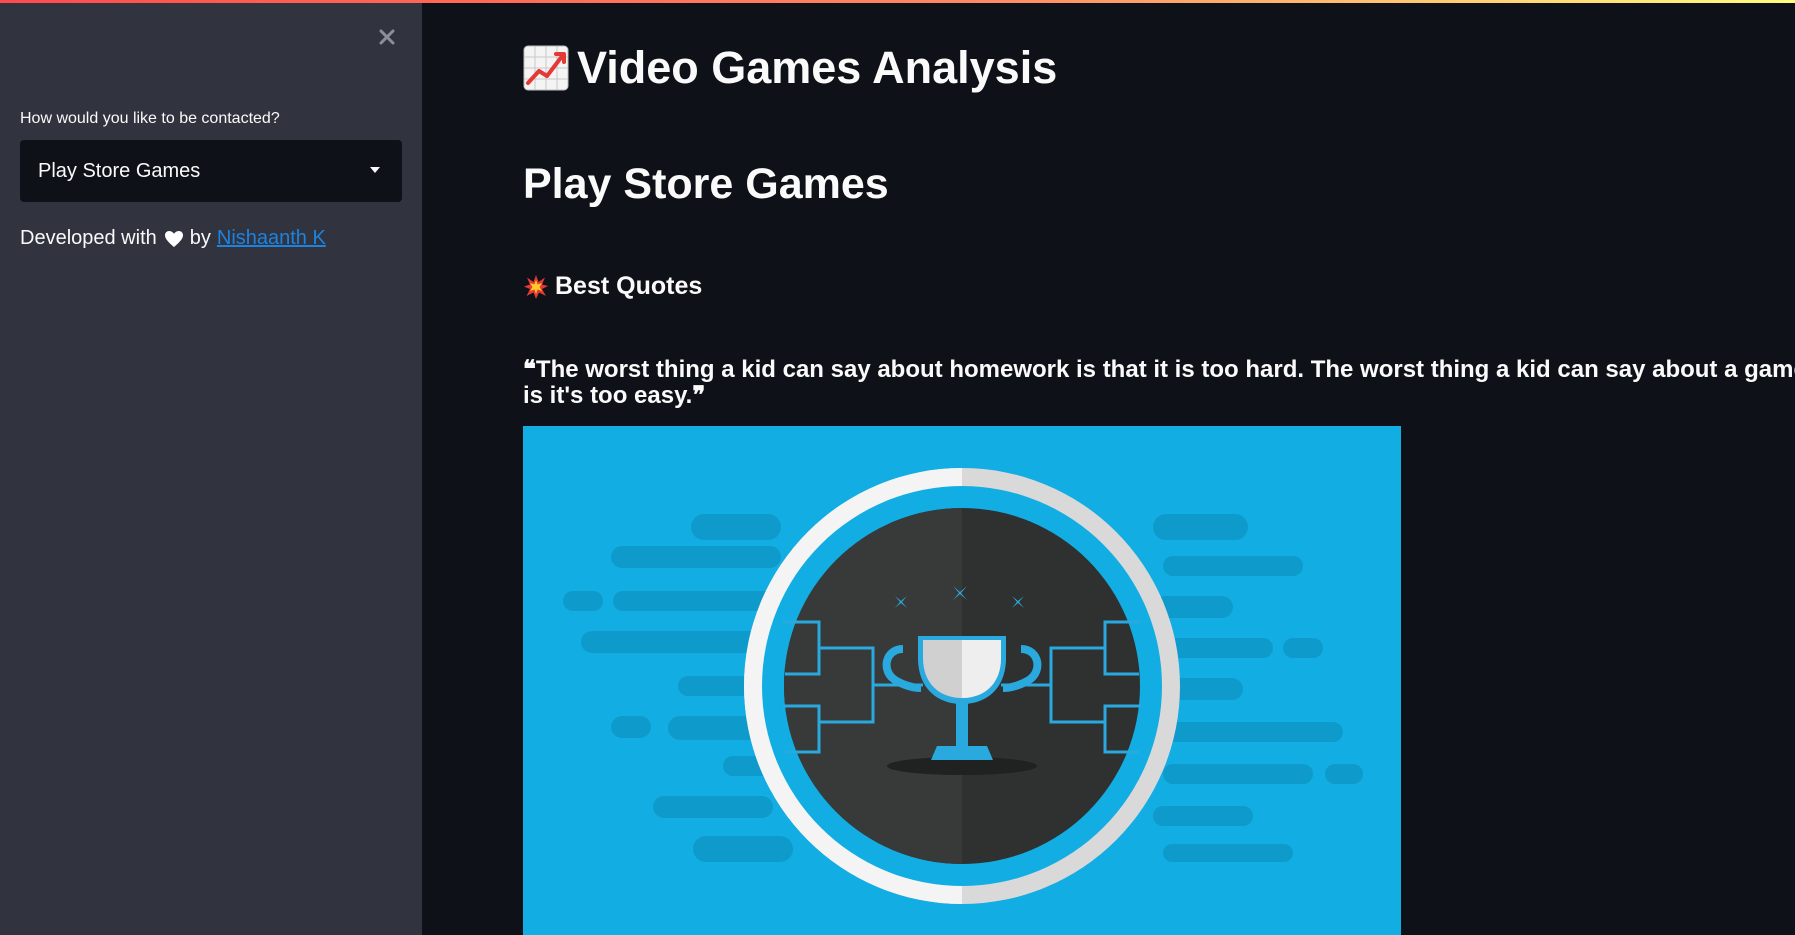 This screenshot has width=1795, height=935. I want to click on close-sidebar-button, so click(387, 37).